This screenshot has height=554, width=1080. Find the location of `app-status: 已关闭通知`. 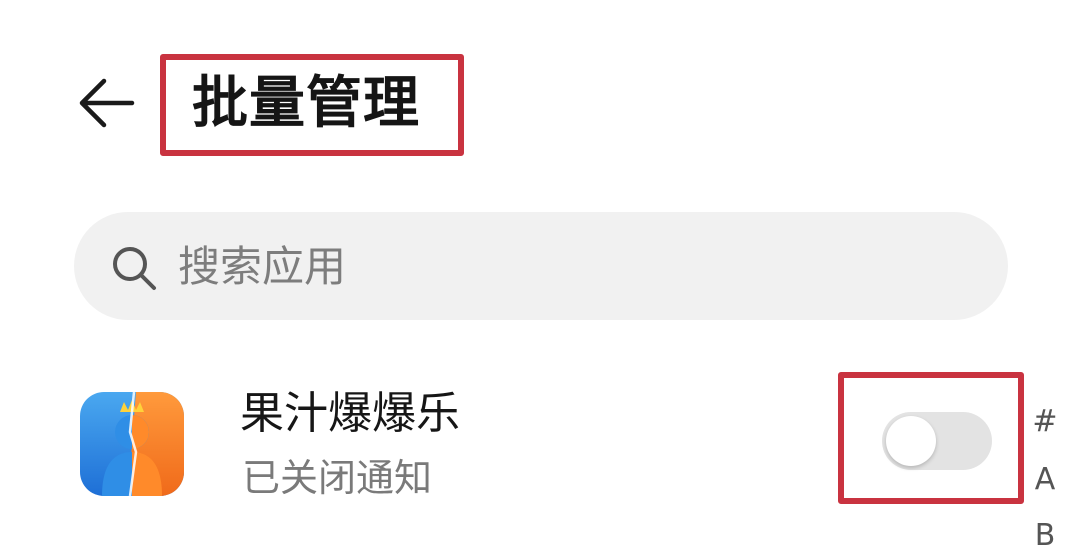

app-status: 已关闭通知 is located at coordinates (337, 478).